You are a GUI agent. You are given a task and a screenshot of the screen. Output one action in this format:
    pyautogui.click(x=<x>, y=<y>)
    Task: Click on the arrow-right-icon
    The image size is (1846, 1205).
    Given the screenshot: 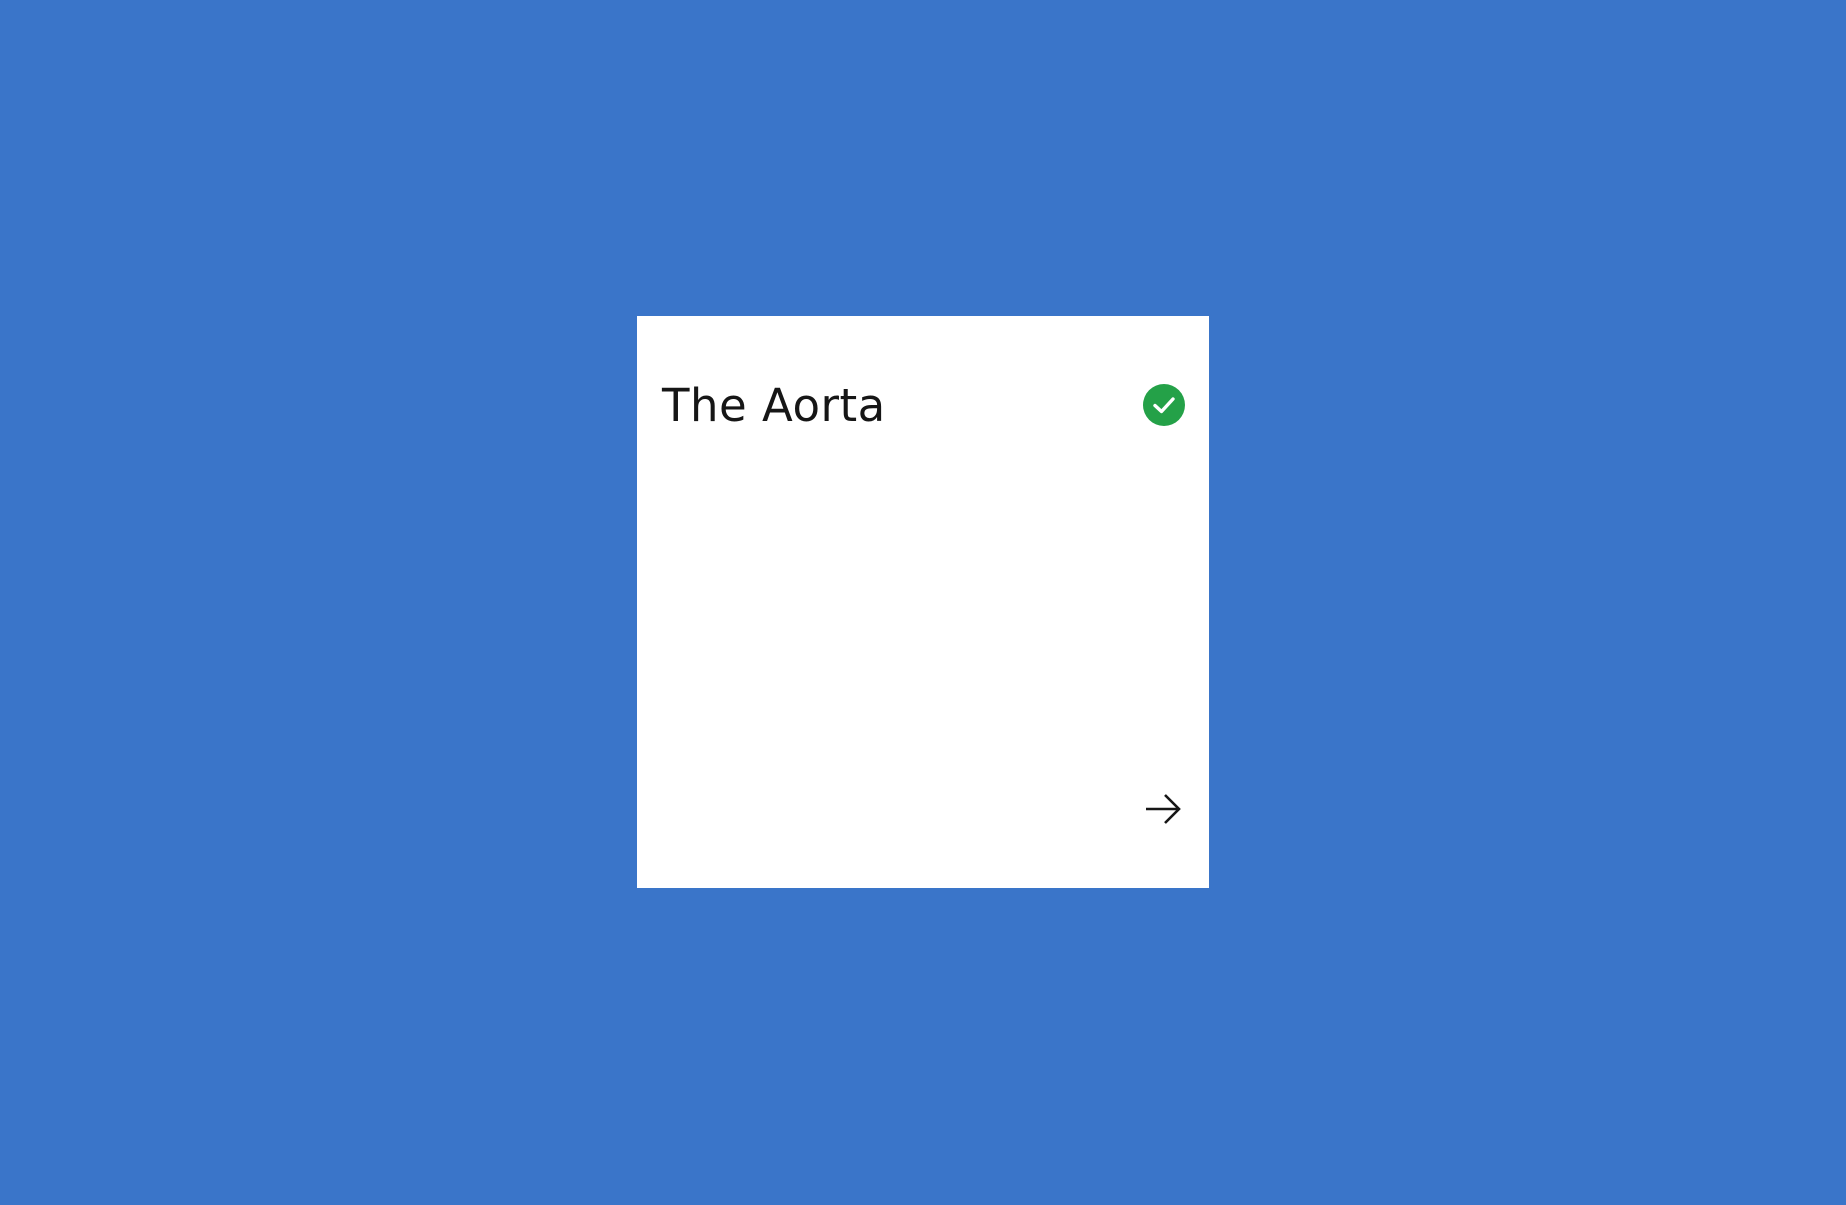 What is the action you would take?
    pyautogui.click(x=1163, y=809)
    